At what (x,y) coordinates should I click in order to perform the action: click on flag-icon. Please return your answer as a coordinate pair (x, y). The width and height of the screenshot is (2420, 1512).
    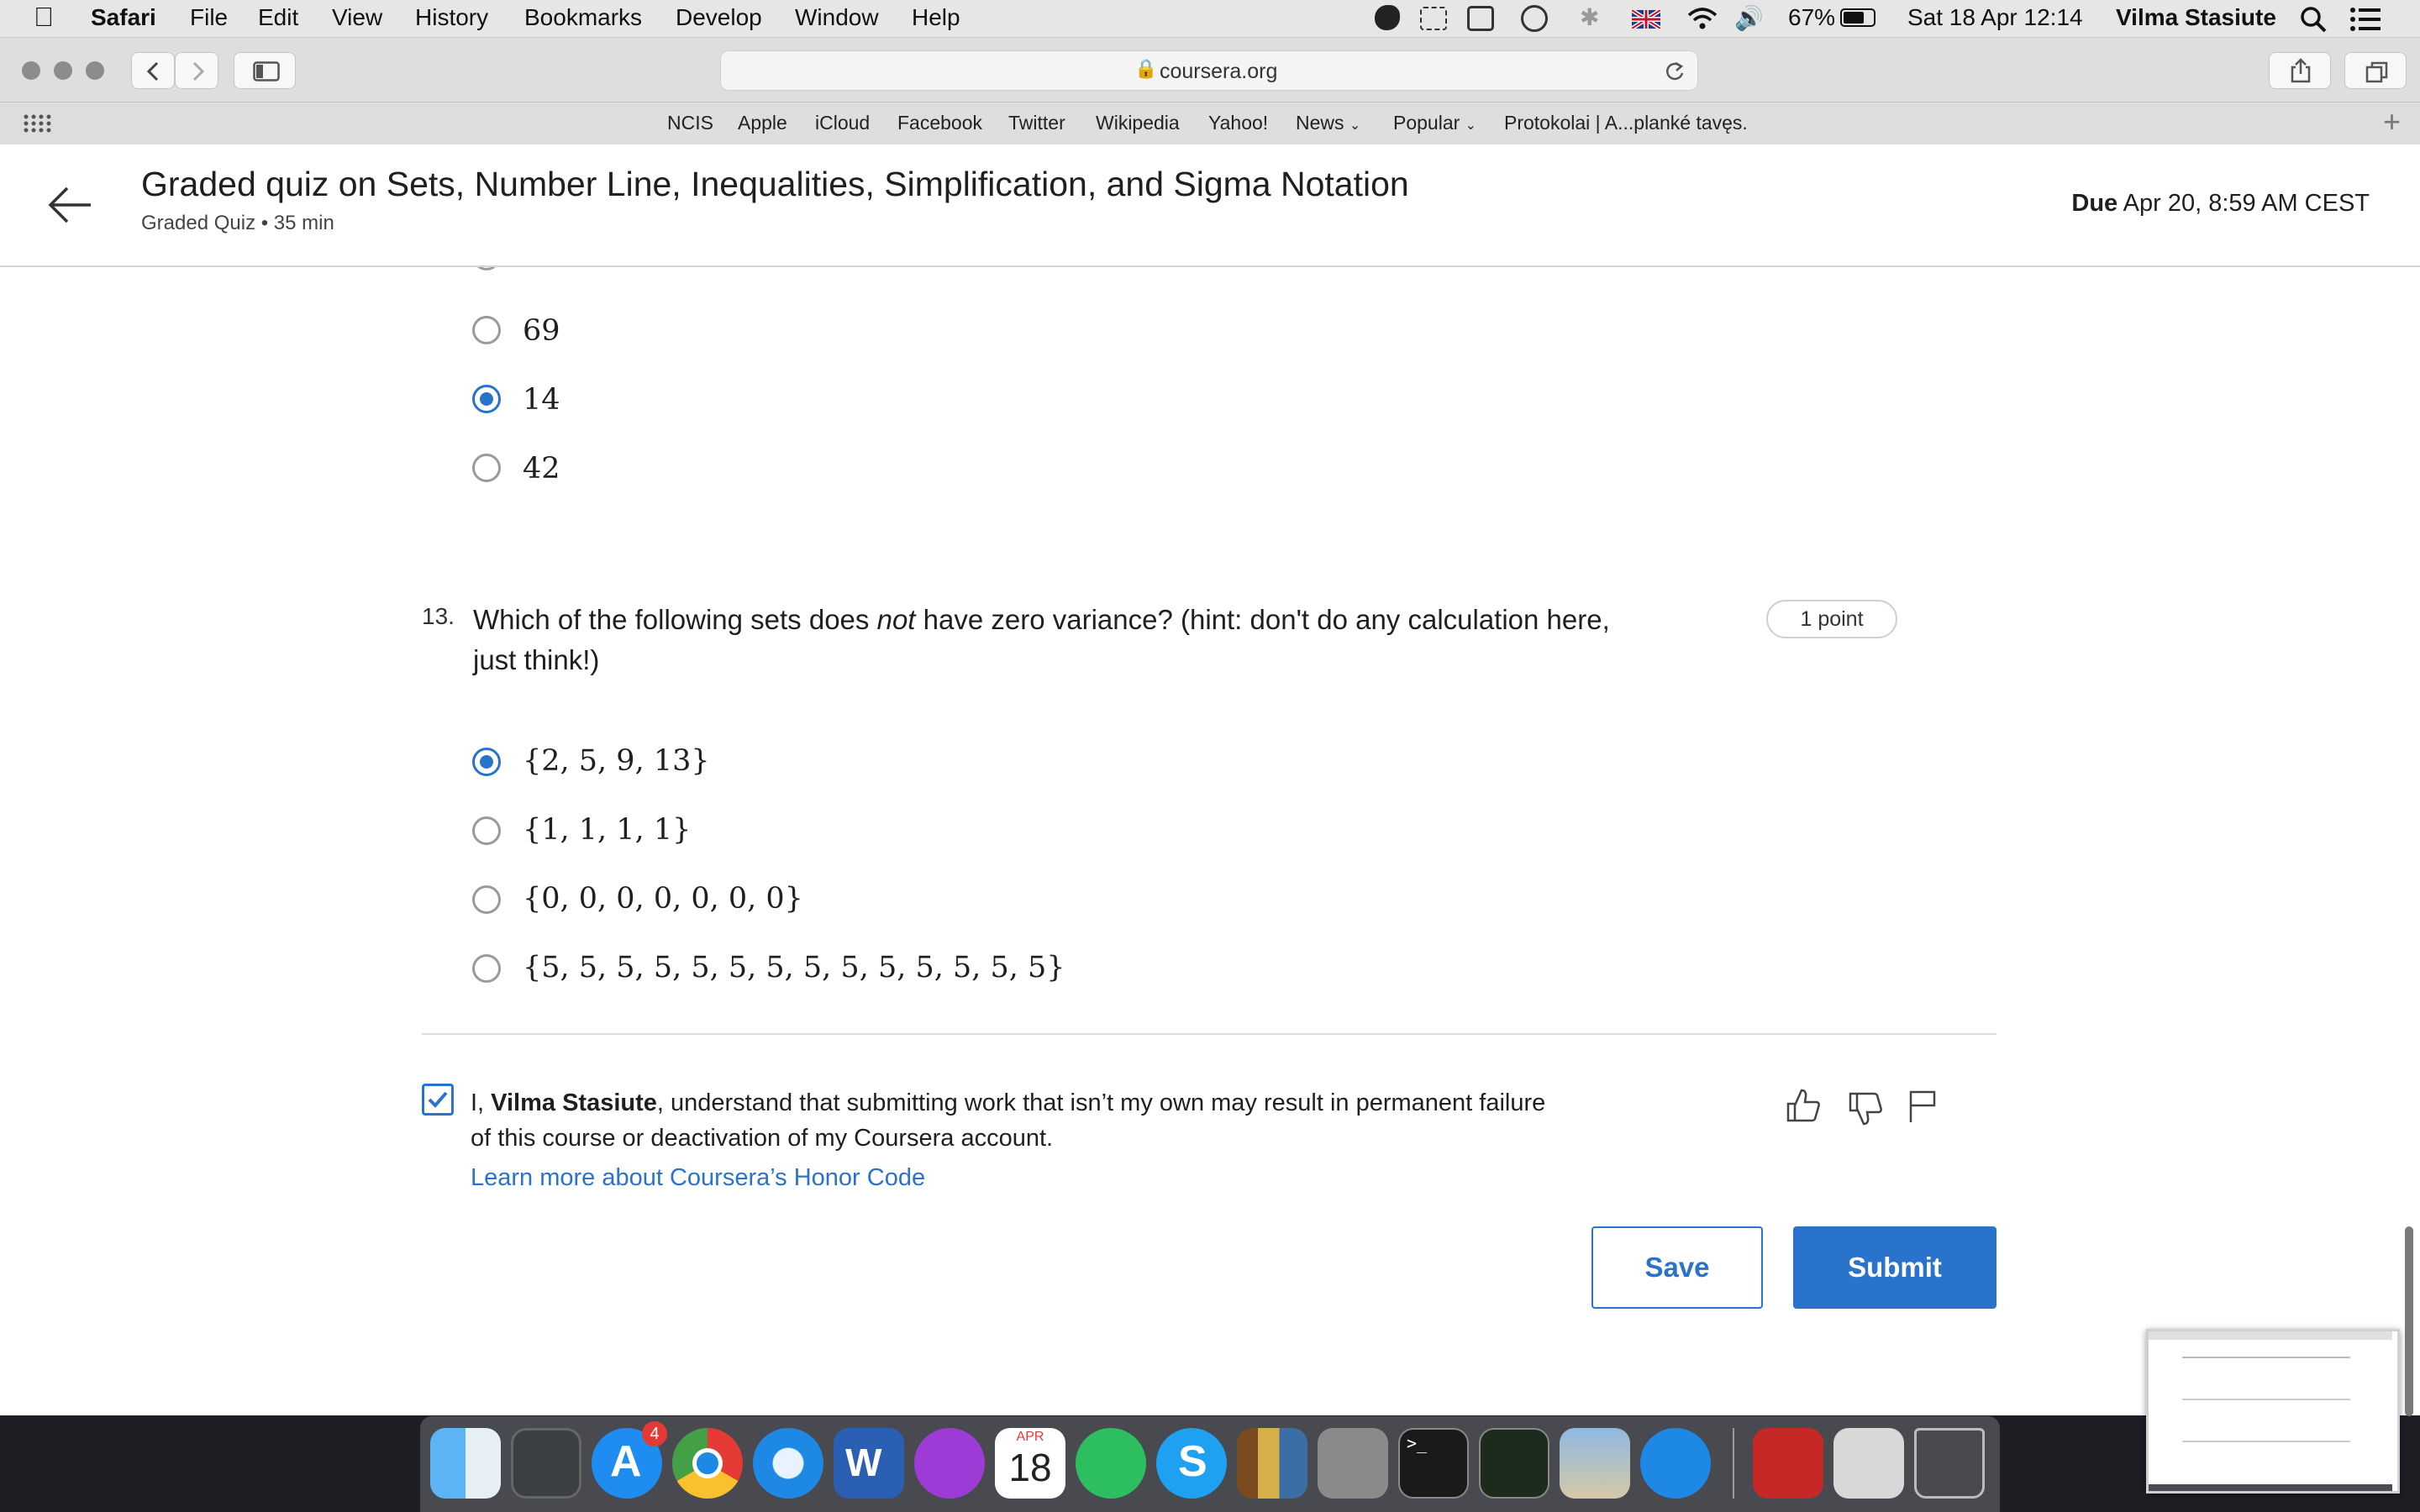
    Looking at the image, I should click on (1922, 1106).